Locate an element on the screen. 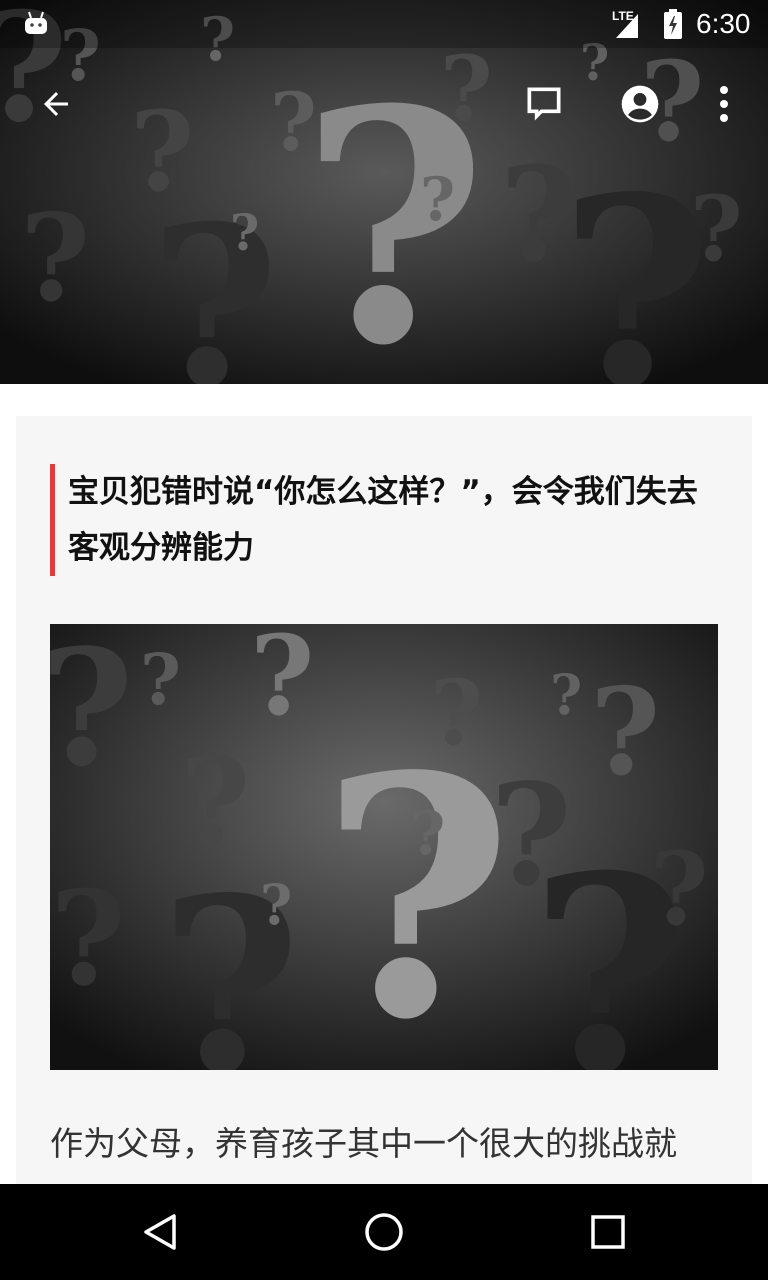  comment-icon is located at coordinates (544, 104).